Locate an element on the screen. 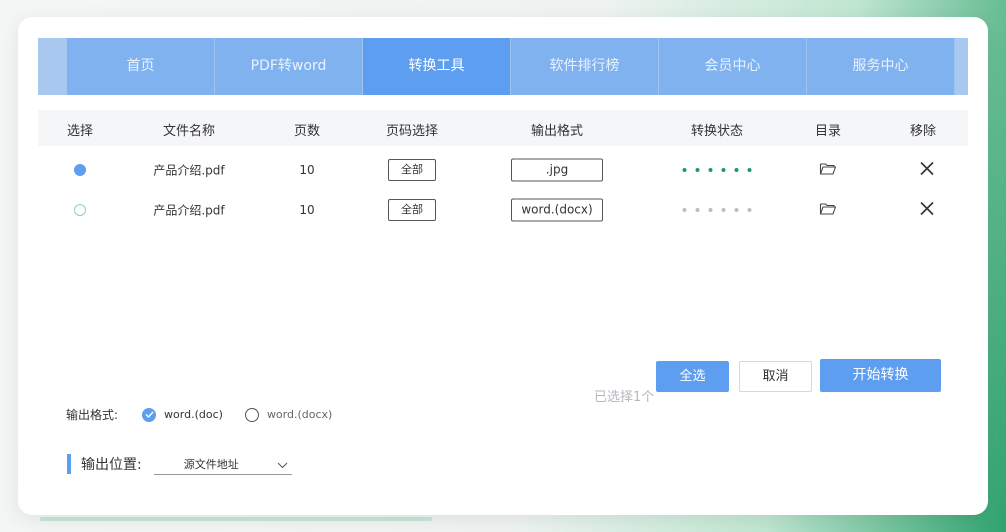  header-output-format: 输出格式 is located at coordinates (557, 131).